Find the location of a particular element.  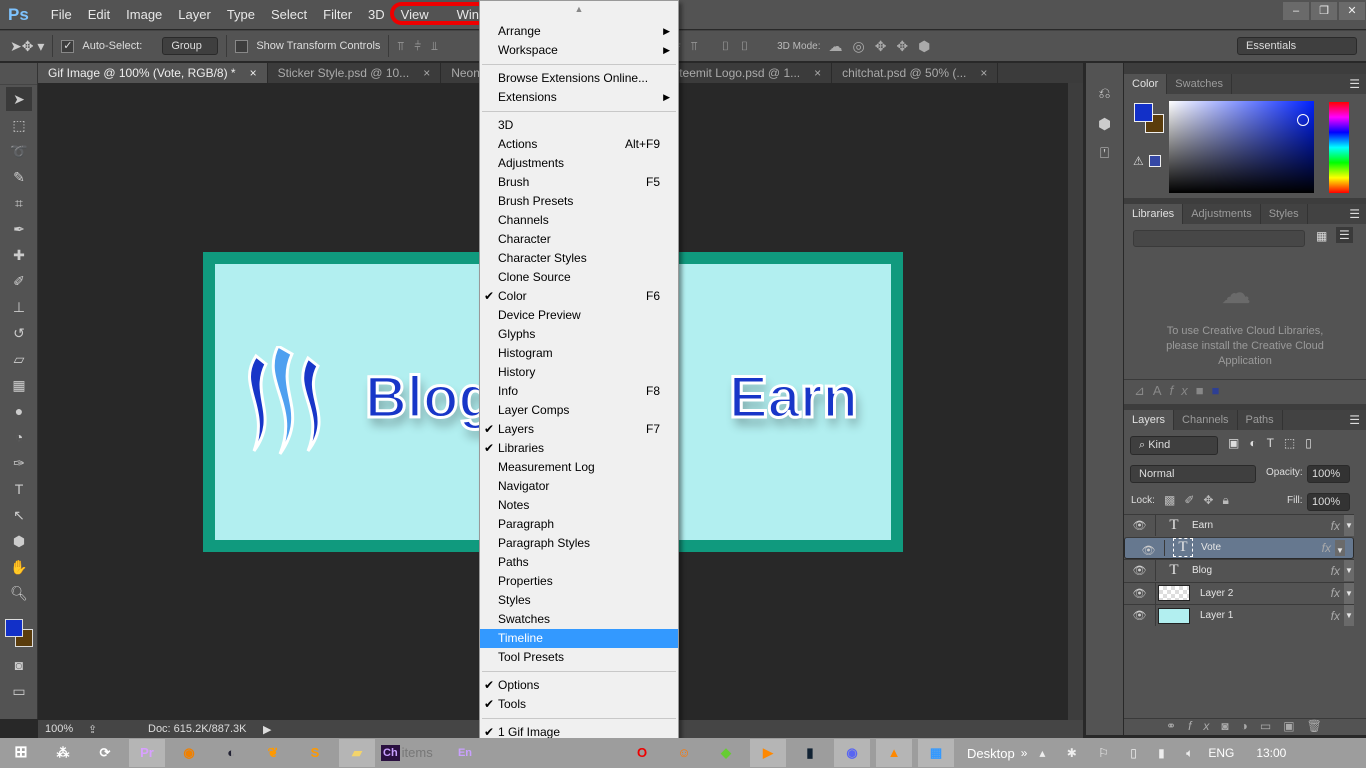

hue-slider is located at coordinates (1339, 147).